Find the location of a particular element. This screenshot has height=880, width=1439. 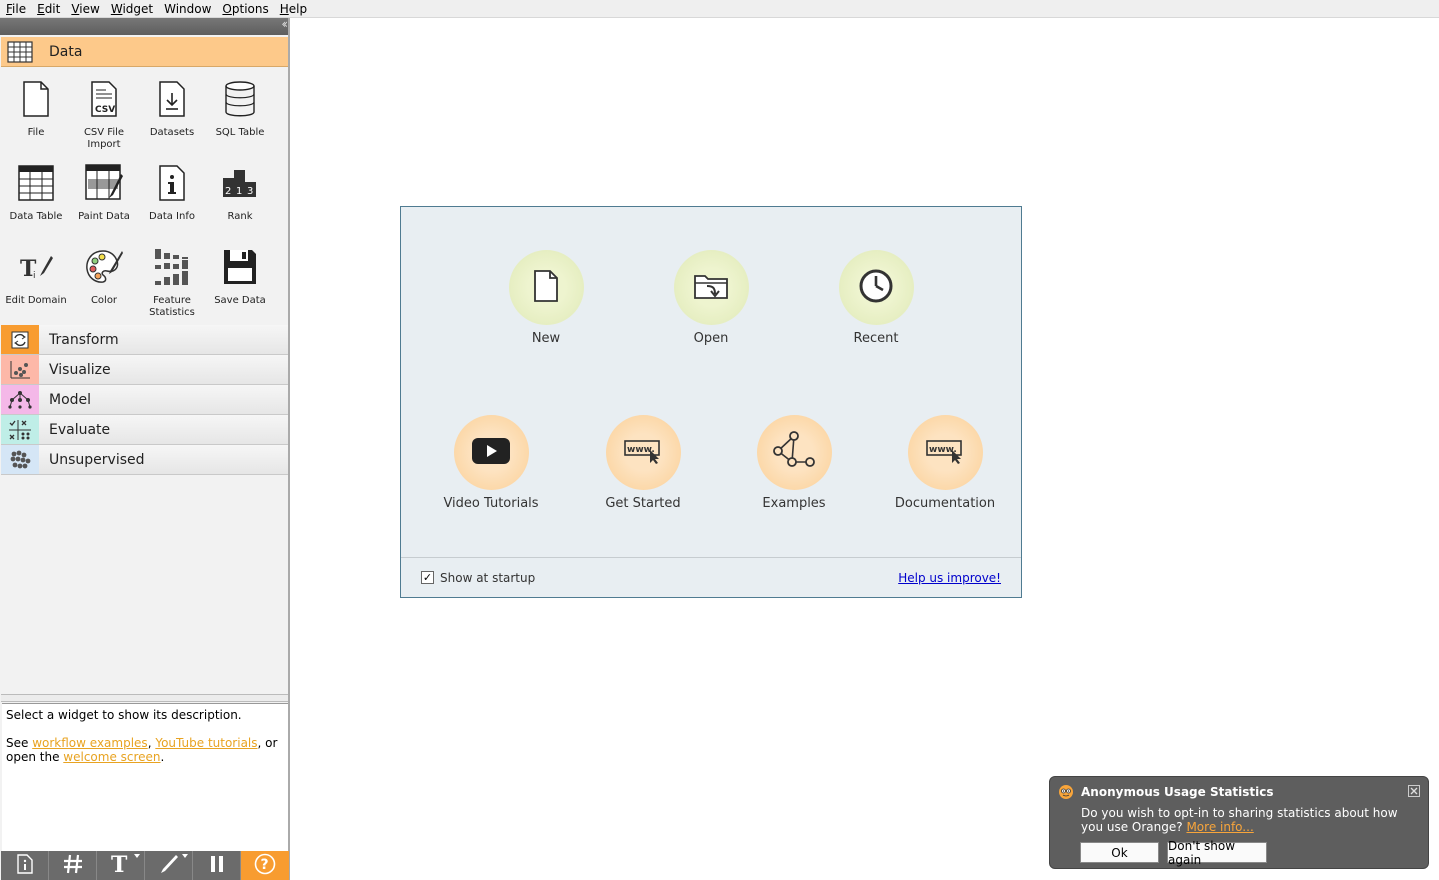

category-unsupervised-label: Unsupervised is located at coordinates (97, 459).